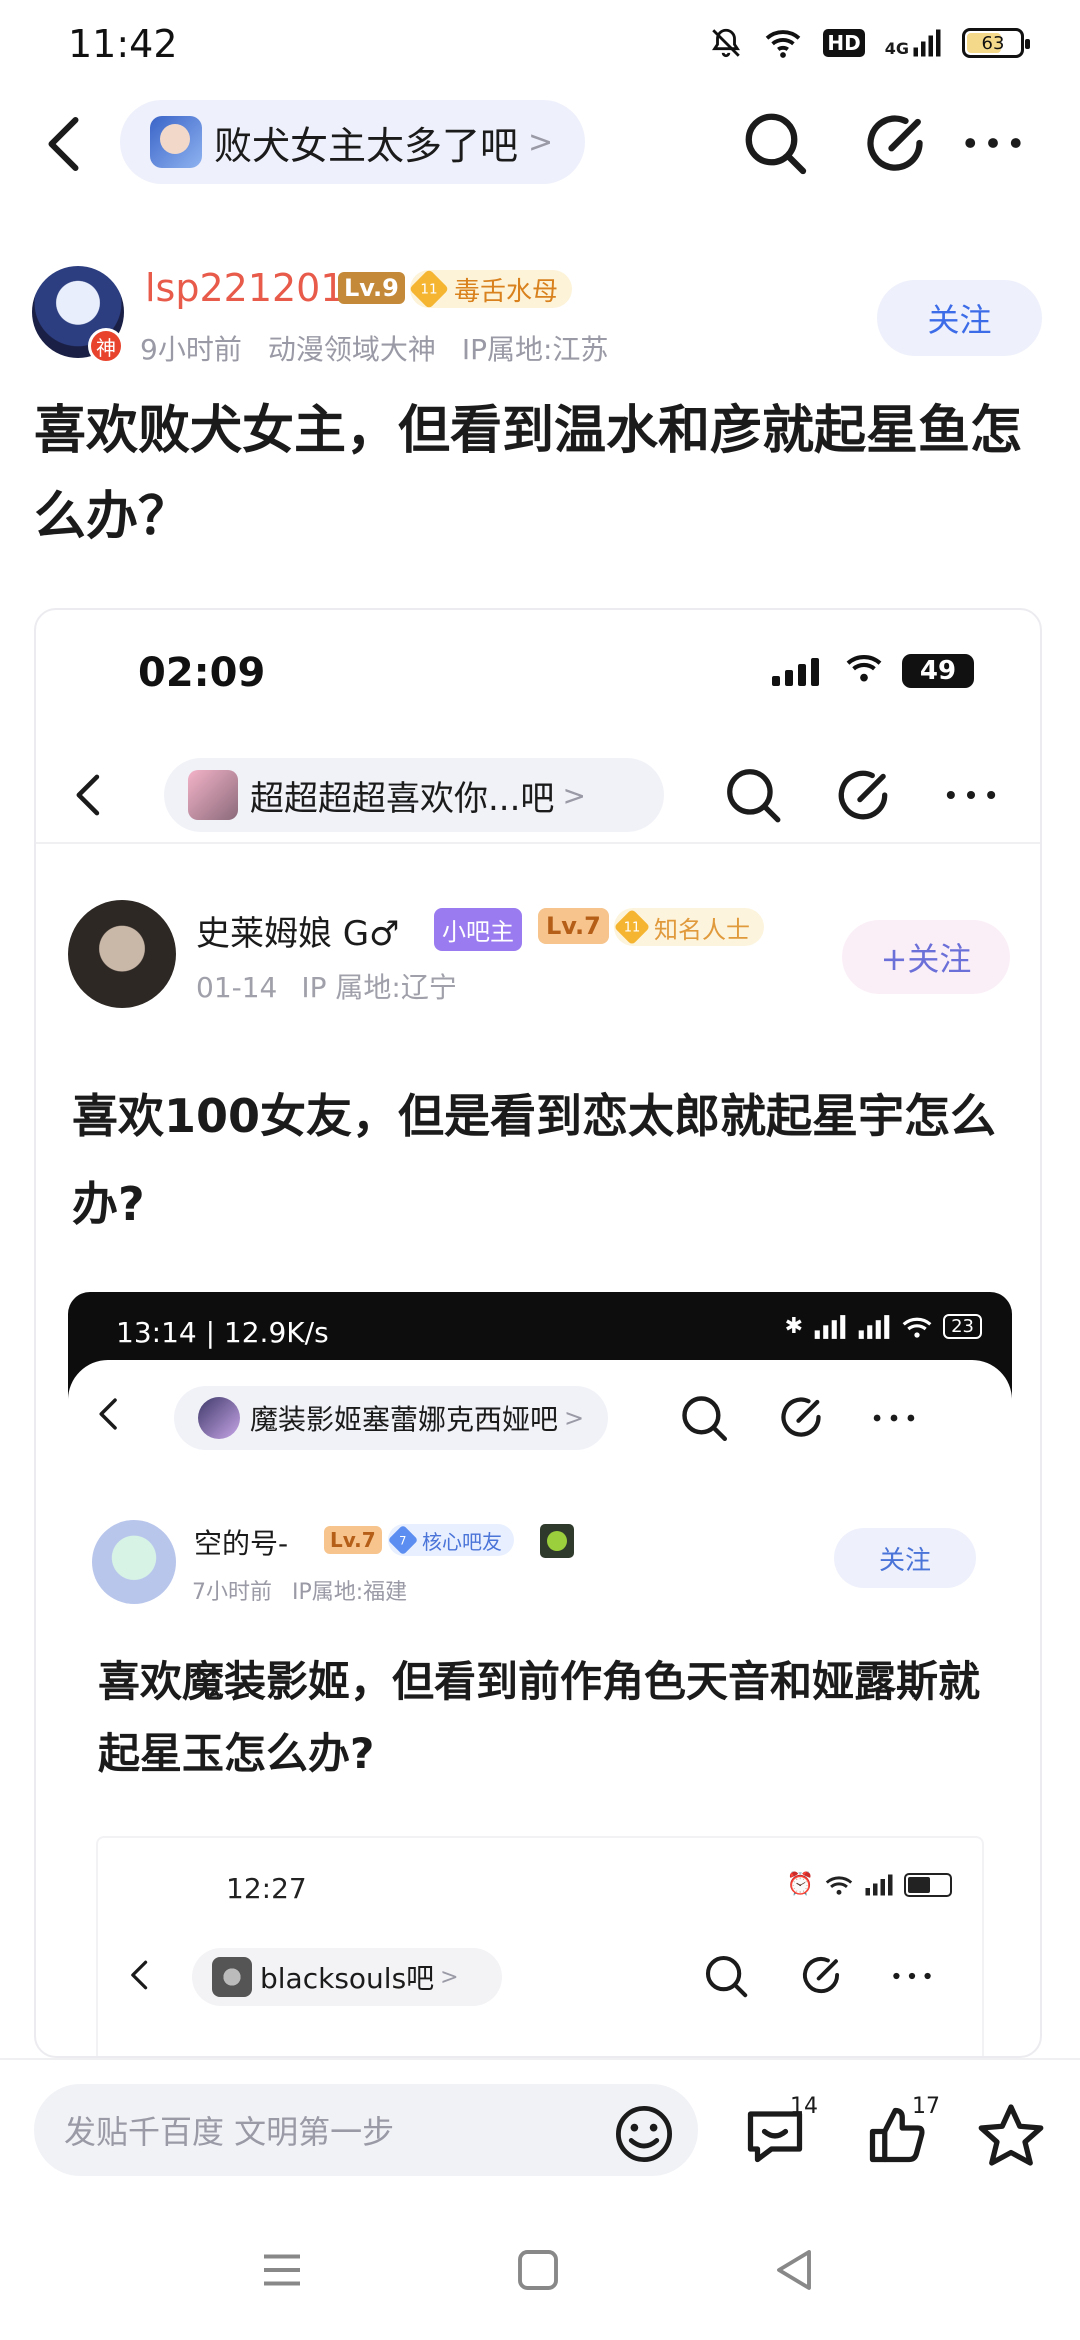  Describe the element at coordinates (794, 1326) in the screenshot. I see `bluetooth-icon: ✱` at that location.